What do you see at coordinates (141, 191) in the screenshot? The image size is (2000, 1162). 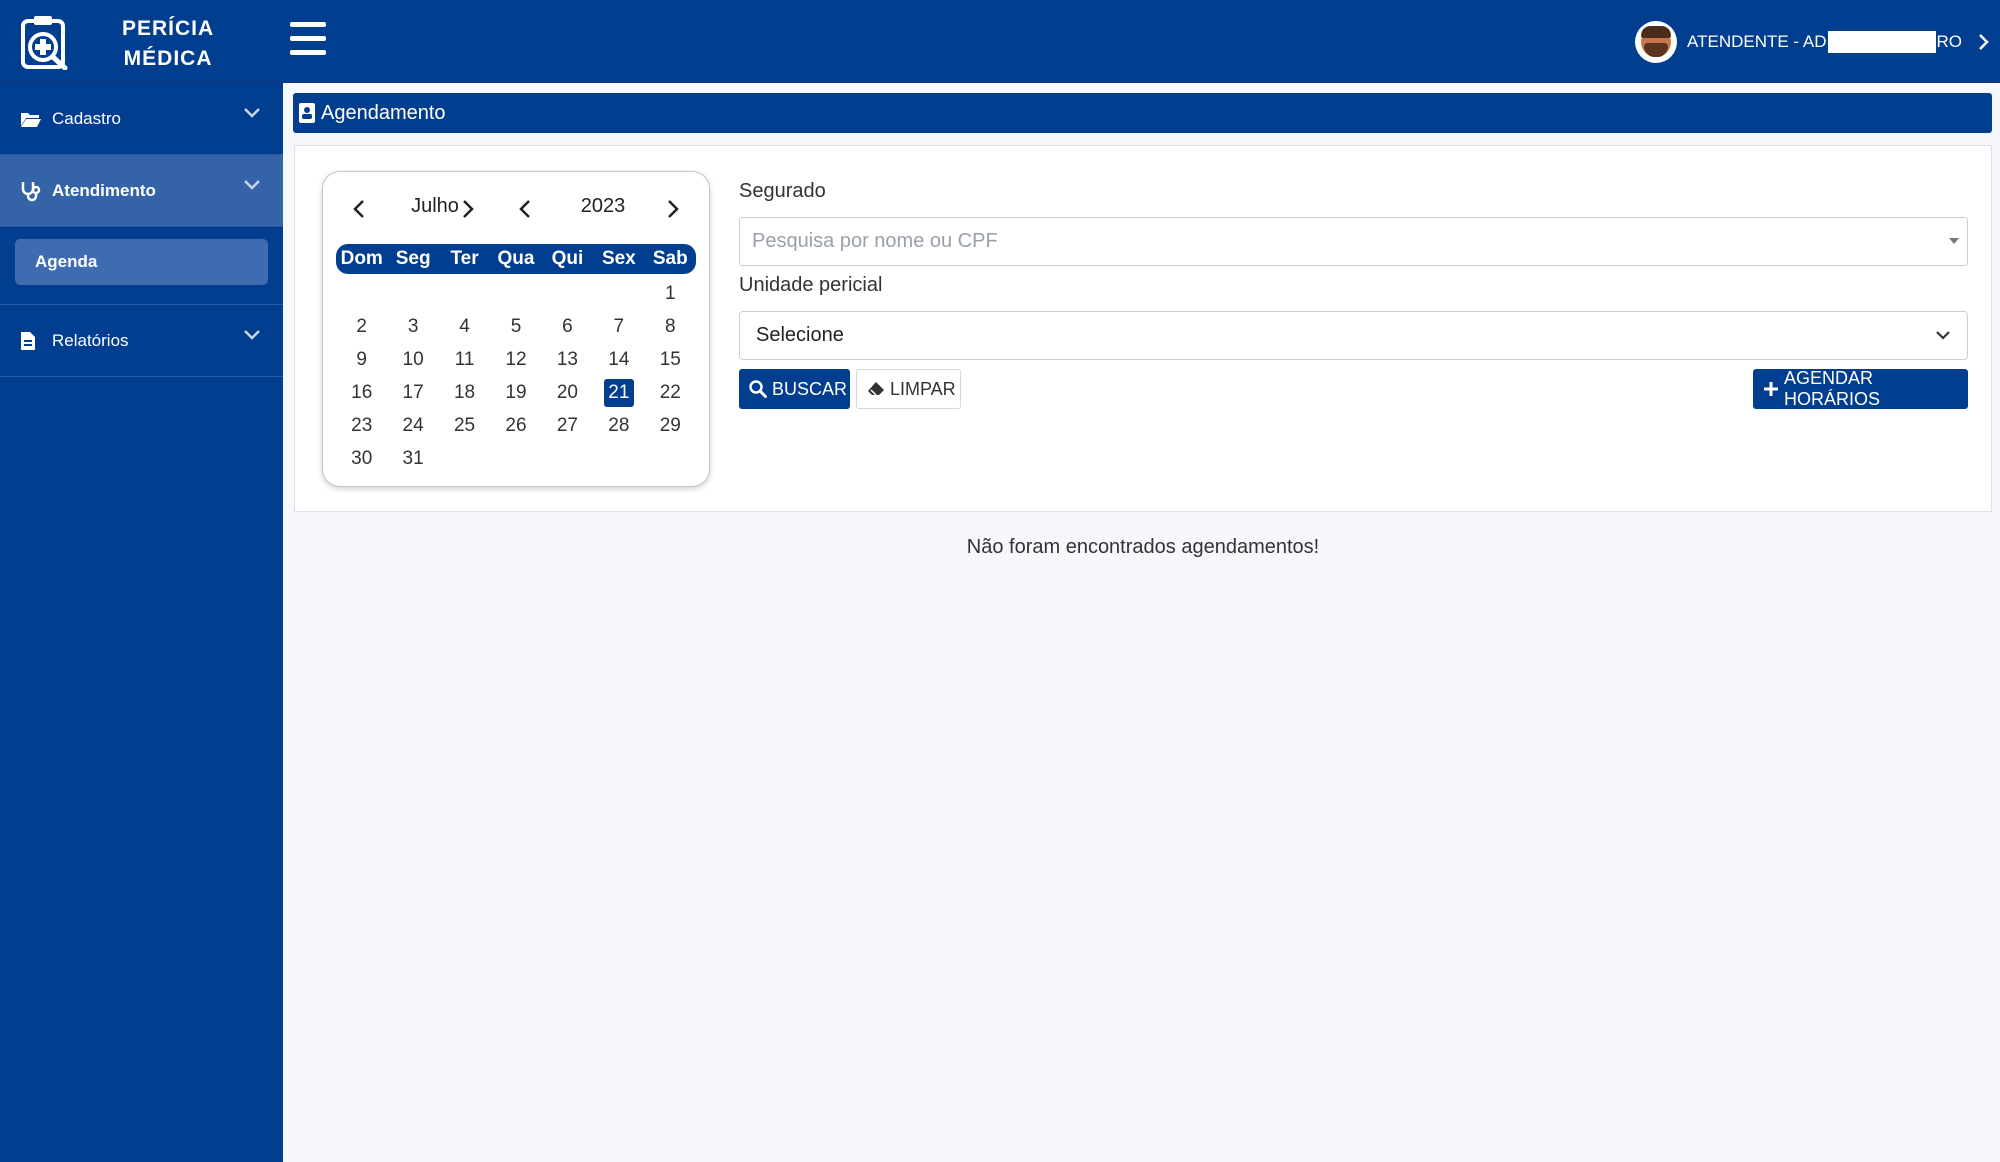 I see `sidebar-item-atendimento: Atendimento` at bounding box center [141, 191].